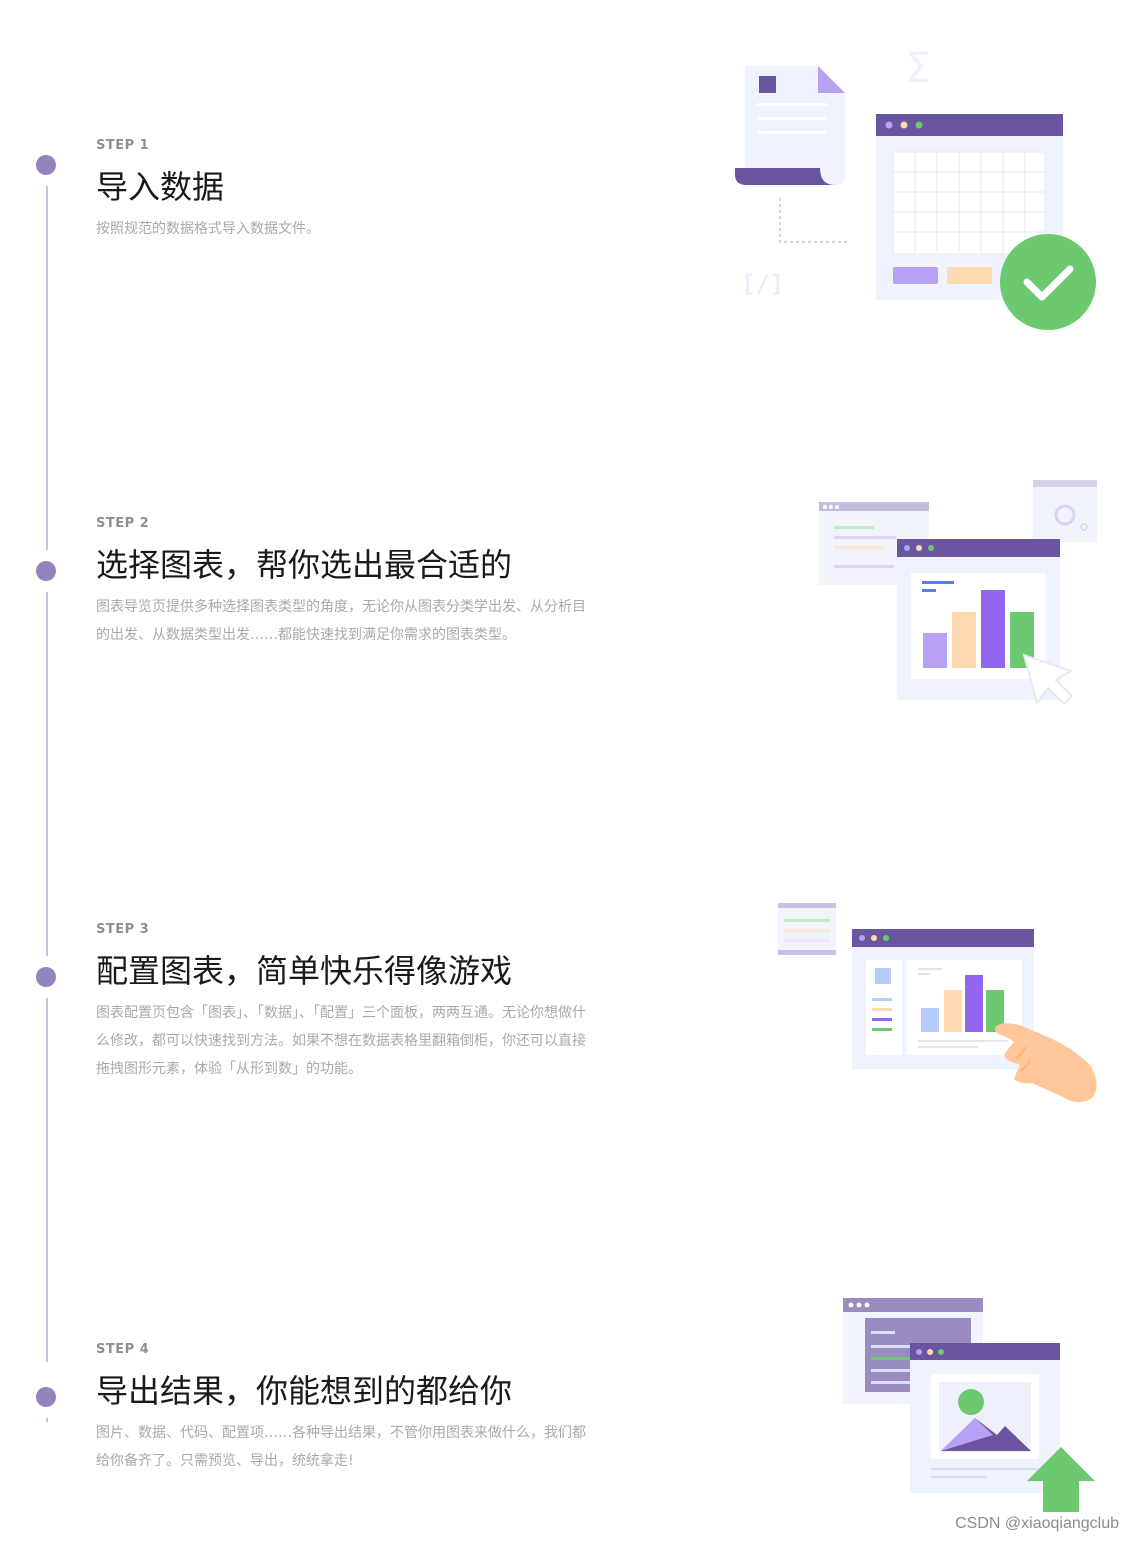 This screenshot has width=1135, height=1543. Describe the element at coordinates (304, 565) in the screenshot. I see `step-title: 选择图表，帮你选出最合适的` at that location.